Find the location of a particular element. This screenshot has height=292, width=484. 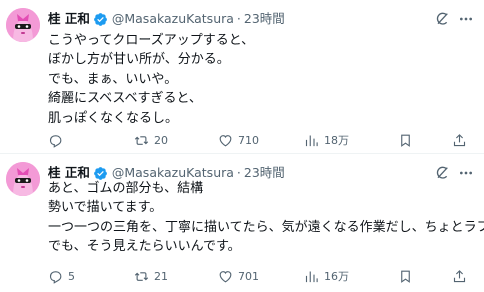

reply-count: 5 is located at coordinates (71, 276).